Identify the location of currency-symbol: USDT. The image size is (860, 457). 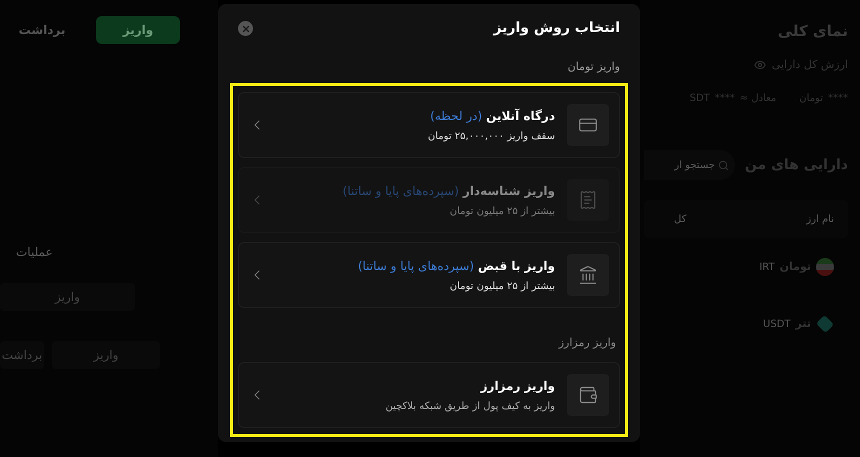
(777, 325).